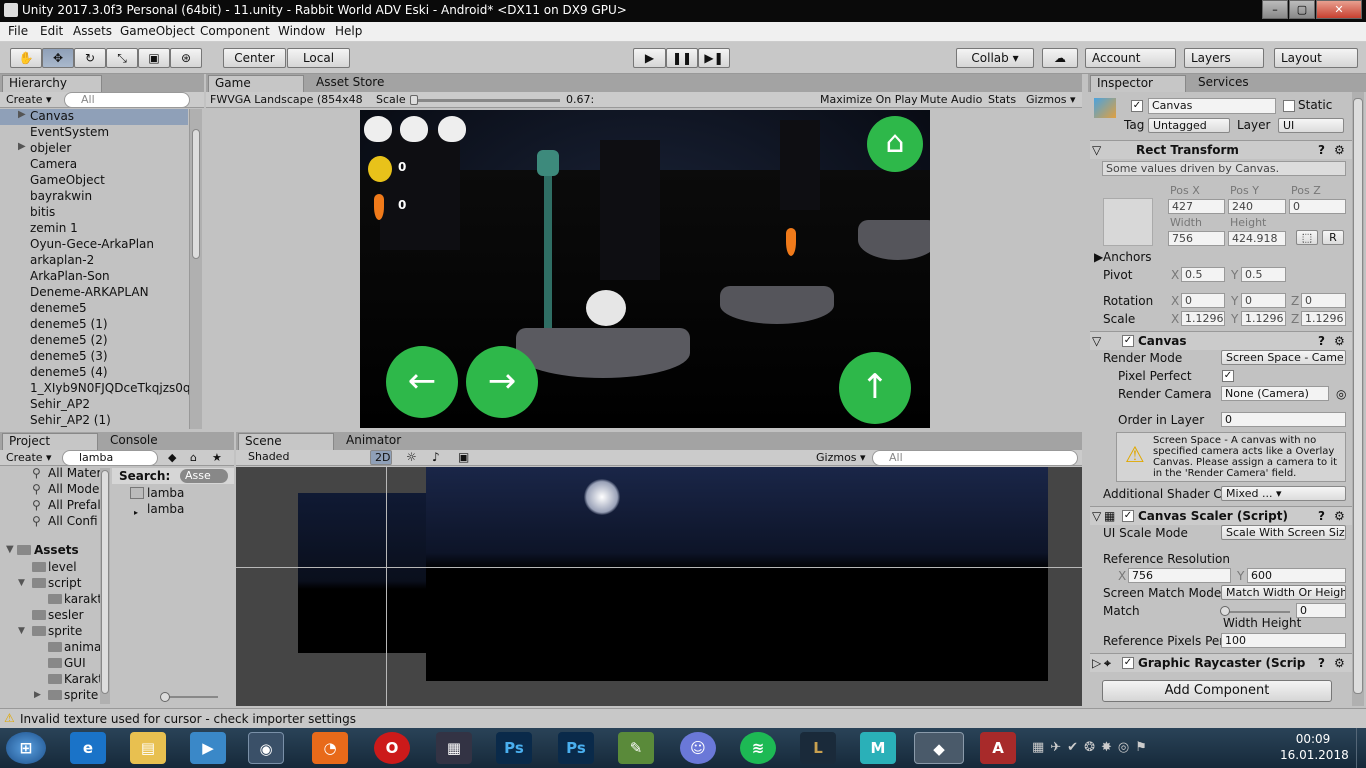 This screenshot has width=1366, height=768. I want to click on favorite-star-icon: ★, so click(217, 457).